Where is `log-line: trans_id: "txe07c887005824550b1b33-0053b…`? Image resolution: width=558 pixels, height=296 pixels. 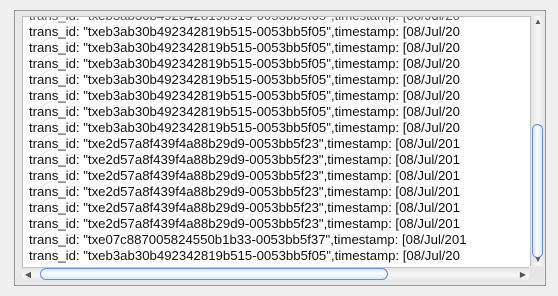 log-line: trans_id: "txe07c887005824550b1b33-0053b… is located at coordinates (248, 239).